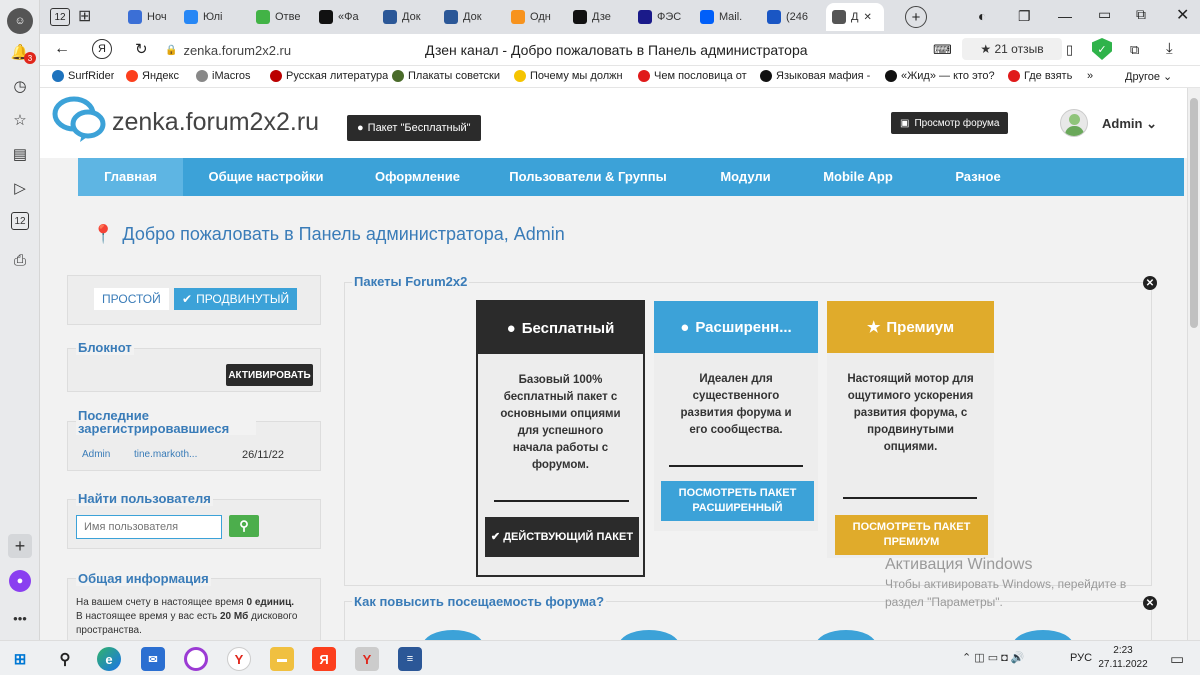 Image resolution: width=1200 pixels, height=675 pixels. I want to click on bookmark-item: Плакаты советски, so click(446, 76).